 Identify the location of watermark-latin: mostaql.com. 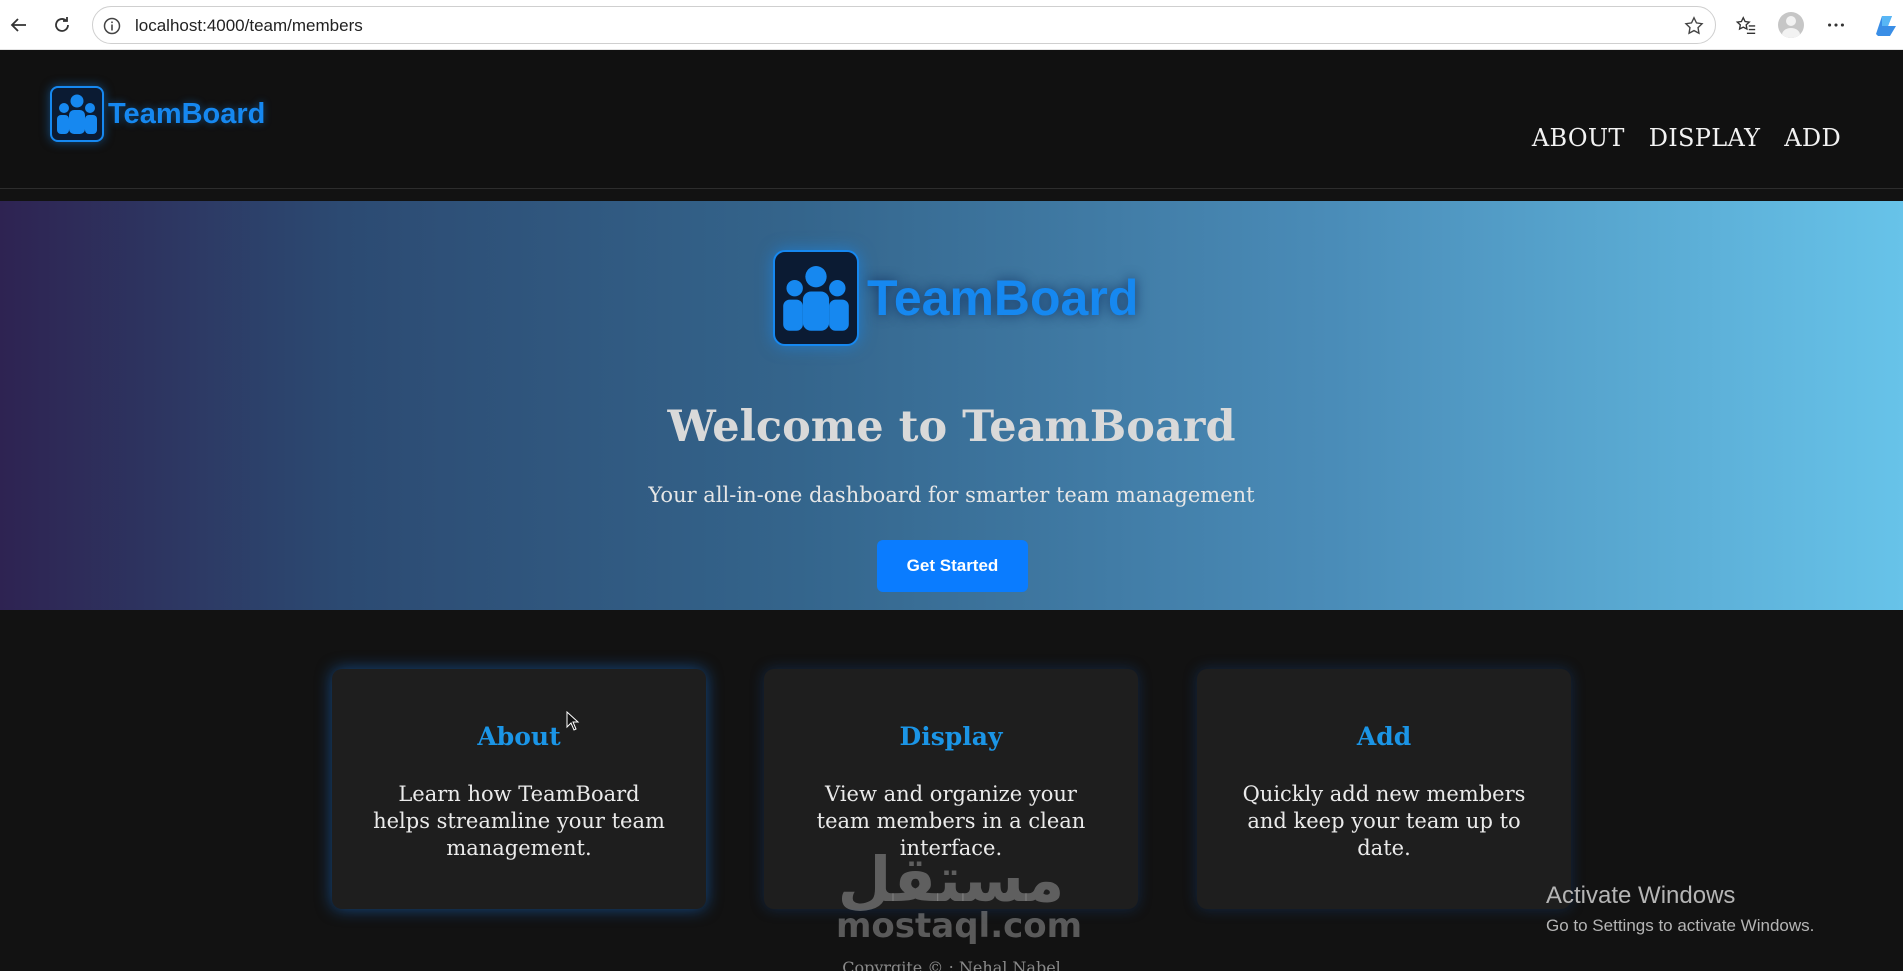
(959, 926).